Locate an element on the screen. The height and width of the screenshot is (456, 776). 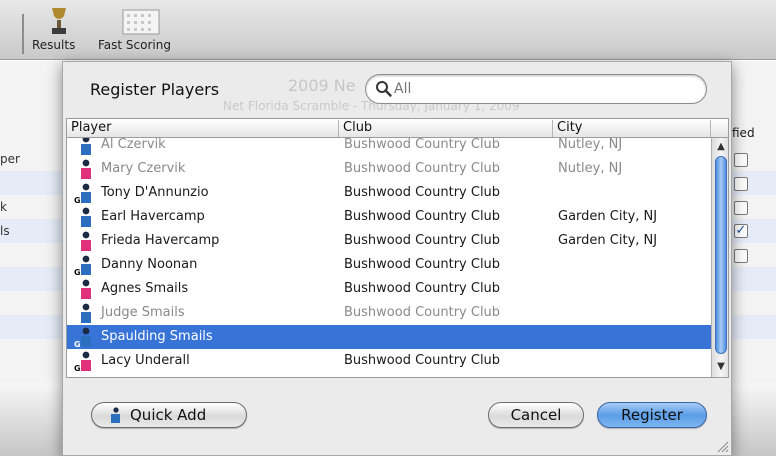
player-row: G Lacy Underall Bushwood Country Club is located at coordinates (389, 361).